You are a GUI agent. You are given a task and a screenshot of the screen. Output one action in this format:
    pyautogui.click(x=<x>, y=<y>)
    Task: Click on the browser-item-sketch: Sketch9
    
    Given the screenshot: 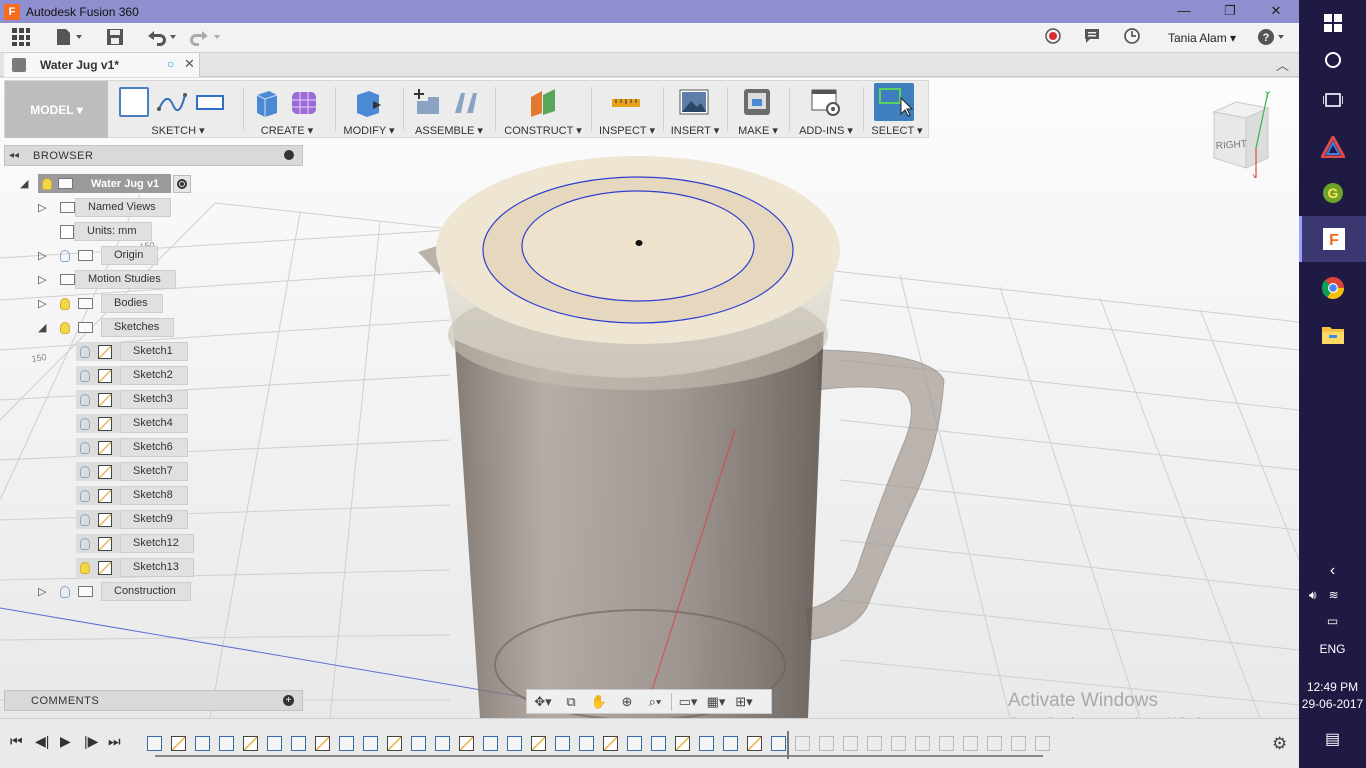 What is the action you would take?
    pyautogui.click(x=132, y=519)
    